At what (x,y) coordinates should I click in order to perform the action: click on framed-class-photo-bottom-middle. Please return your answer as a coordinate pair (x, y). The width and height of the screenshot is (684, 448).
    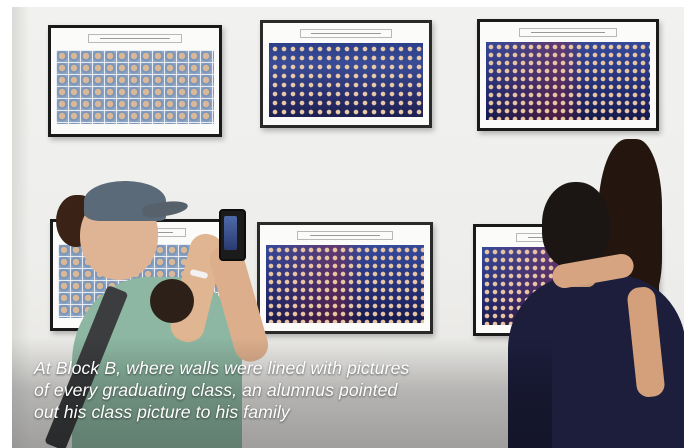
    Looking at the image, I should click on (345, 278).